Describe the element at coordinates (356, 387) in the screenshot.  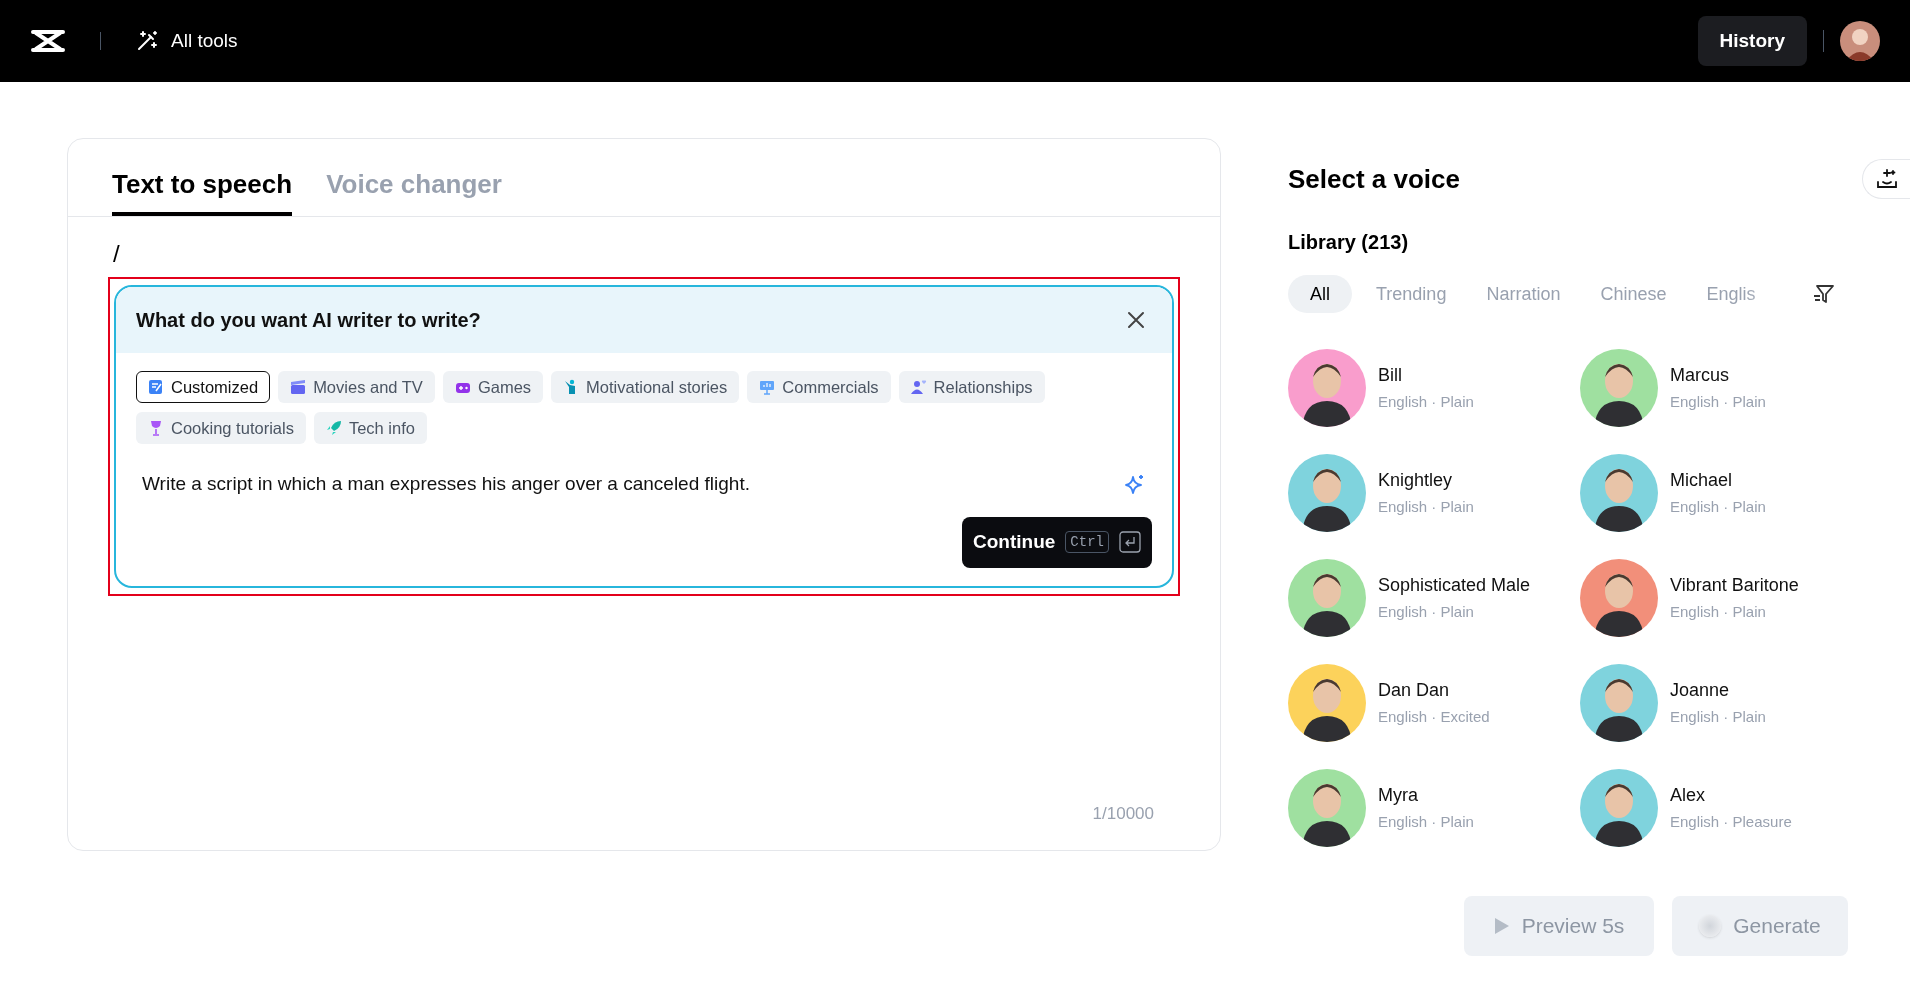
I see `topic-chip: Movies and TV` at that location.